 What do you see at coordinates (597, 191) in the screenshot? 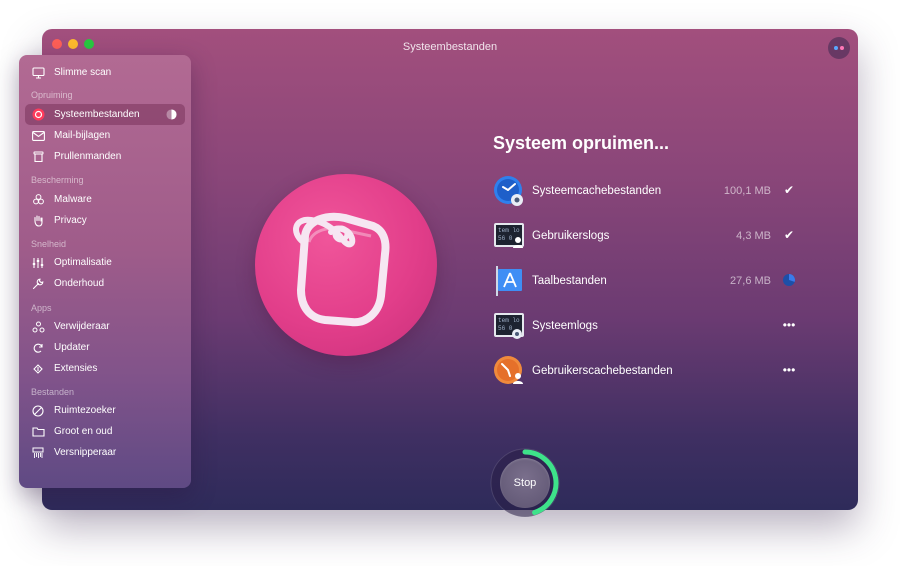
I see `item-name: Systeemcachebestanden` at bounding box center [597, 191].